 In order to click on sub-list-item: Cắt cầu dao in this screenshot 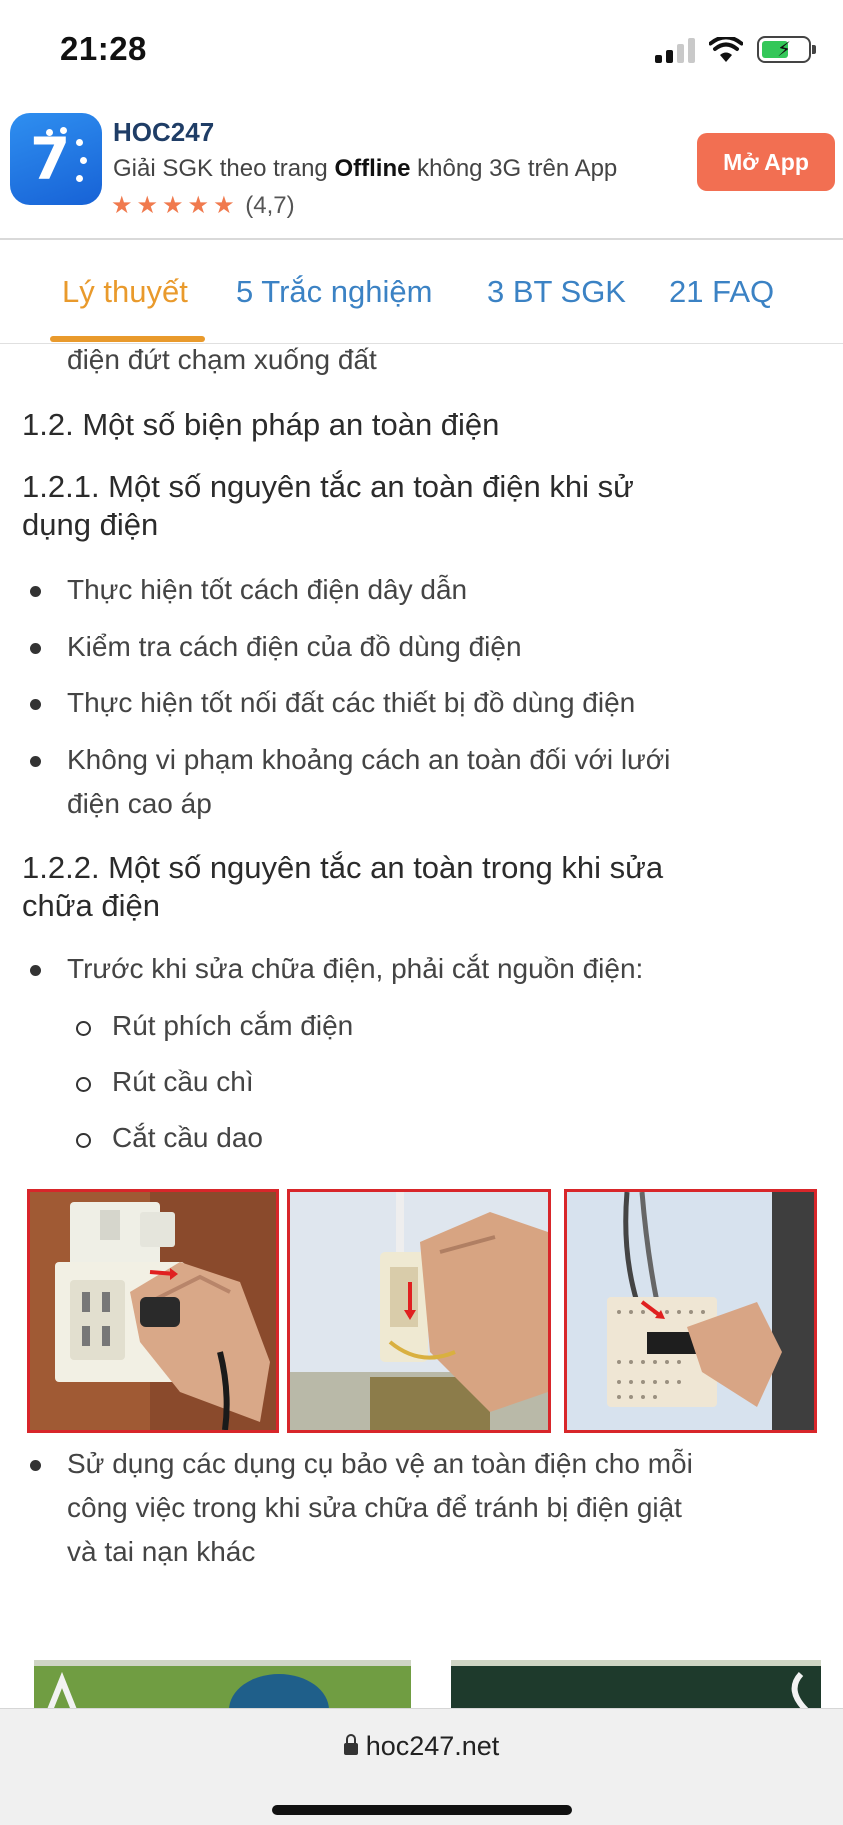, I will do `click(169, 1138)`.